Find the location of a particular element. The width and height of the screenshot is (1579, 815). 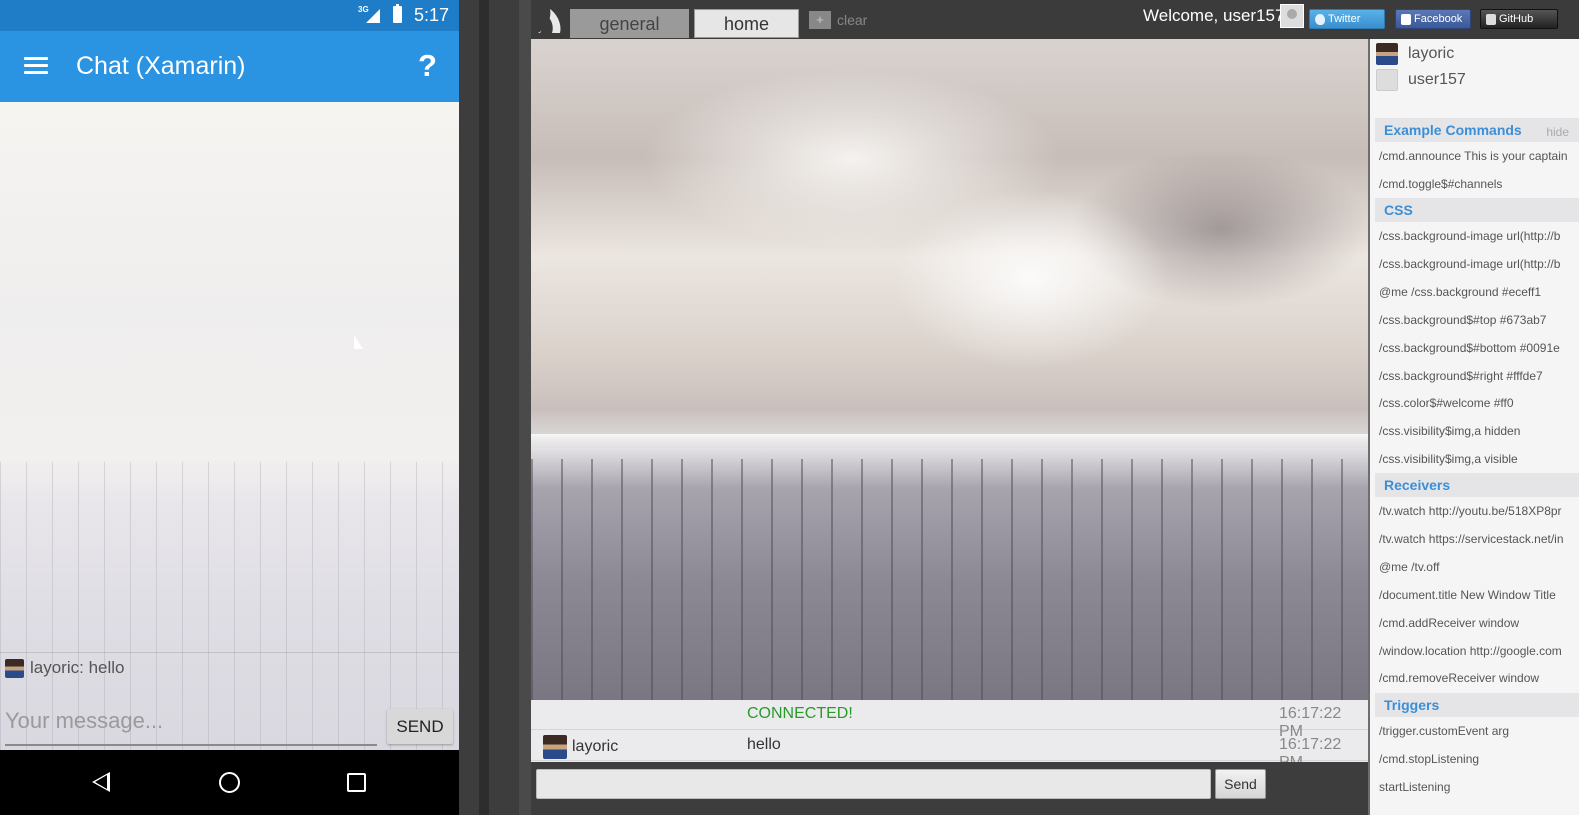

recent-apps-icon is located at coordinates (356, 782).